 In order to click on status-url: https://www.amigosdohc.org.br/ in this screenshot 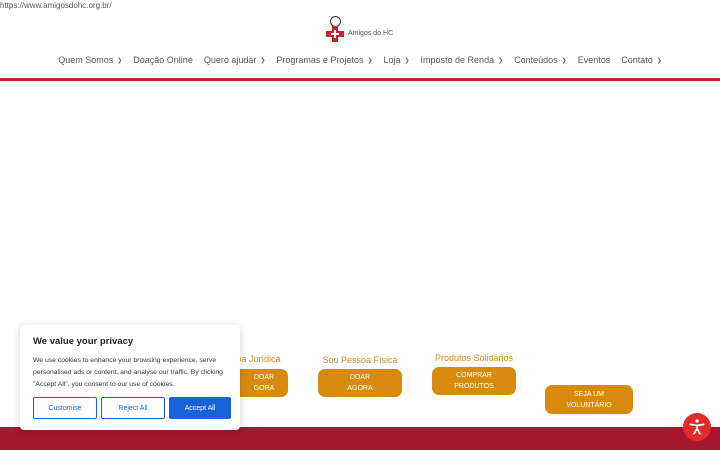, I will do `click(57, 5)`.